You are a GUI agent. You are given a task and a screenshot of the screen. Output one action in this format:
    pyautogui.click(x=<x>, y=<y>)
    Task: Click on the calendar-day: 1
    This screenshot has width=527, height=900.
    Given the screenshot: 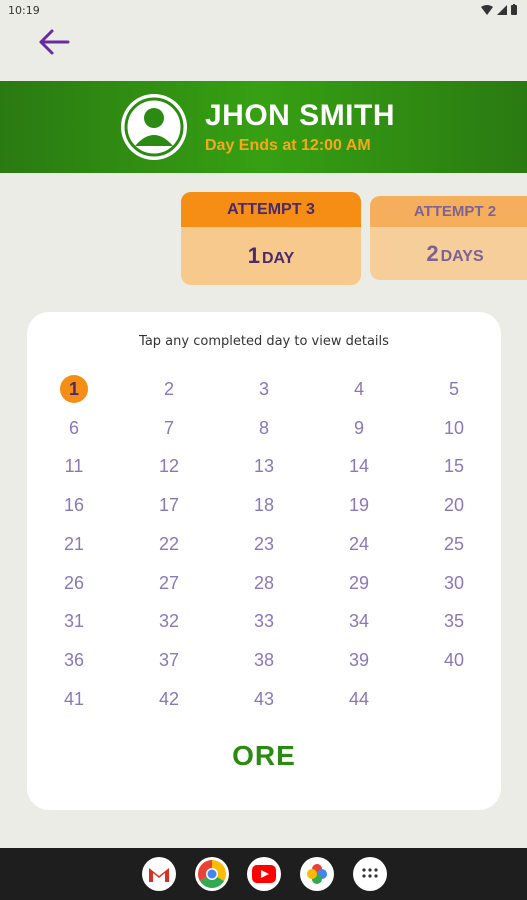 What is the action you would take?
    pyautogui.click(x=74, y=389)
    